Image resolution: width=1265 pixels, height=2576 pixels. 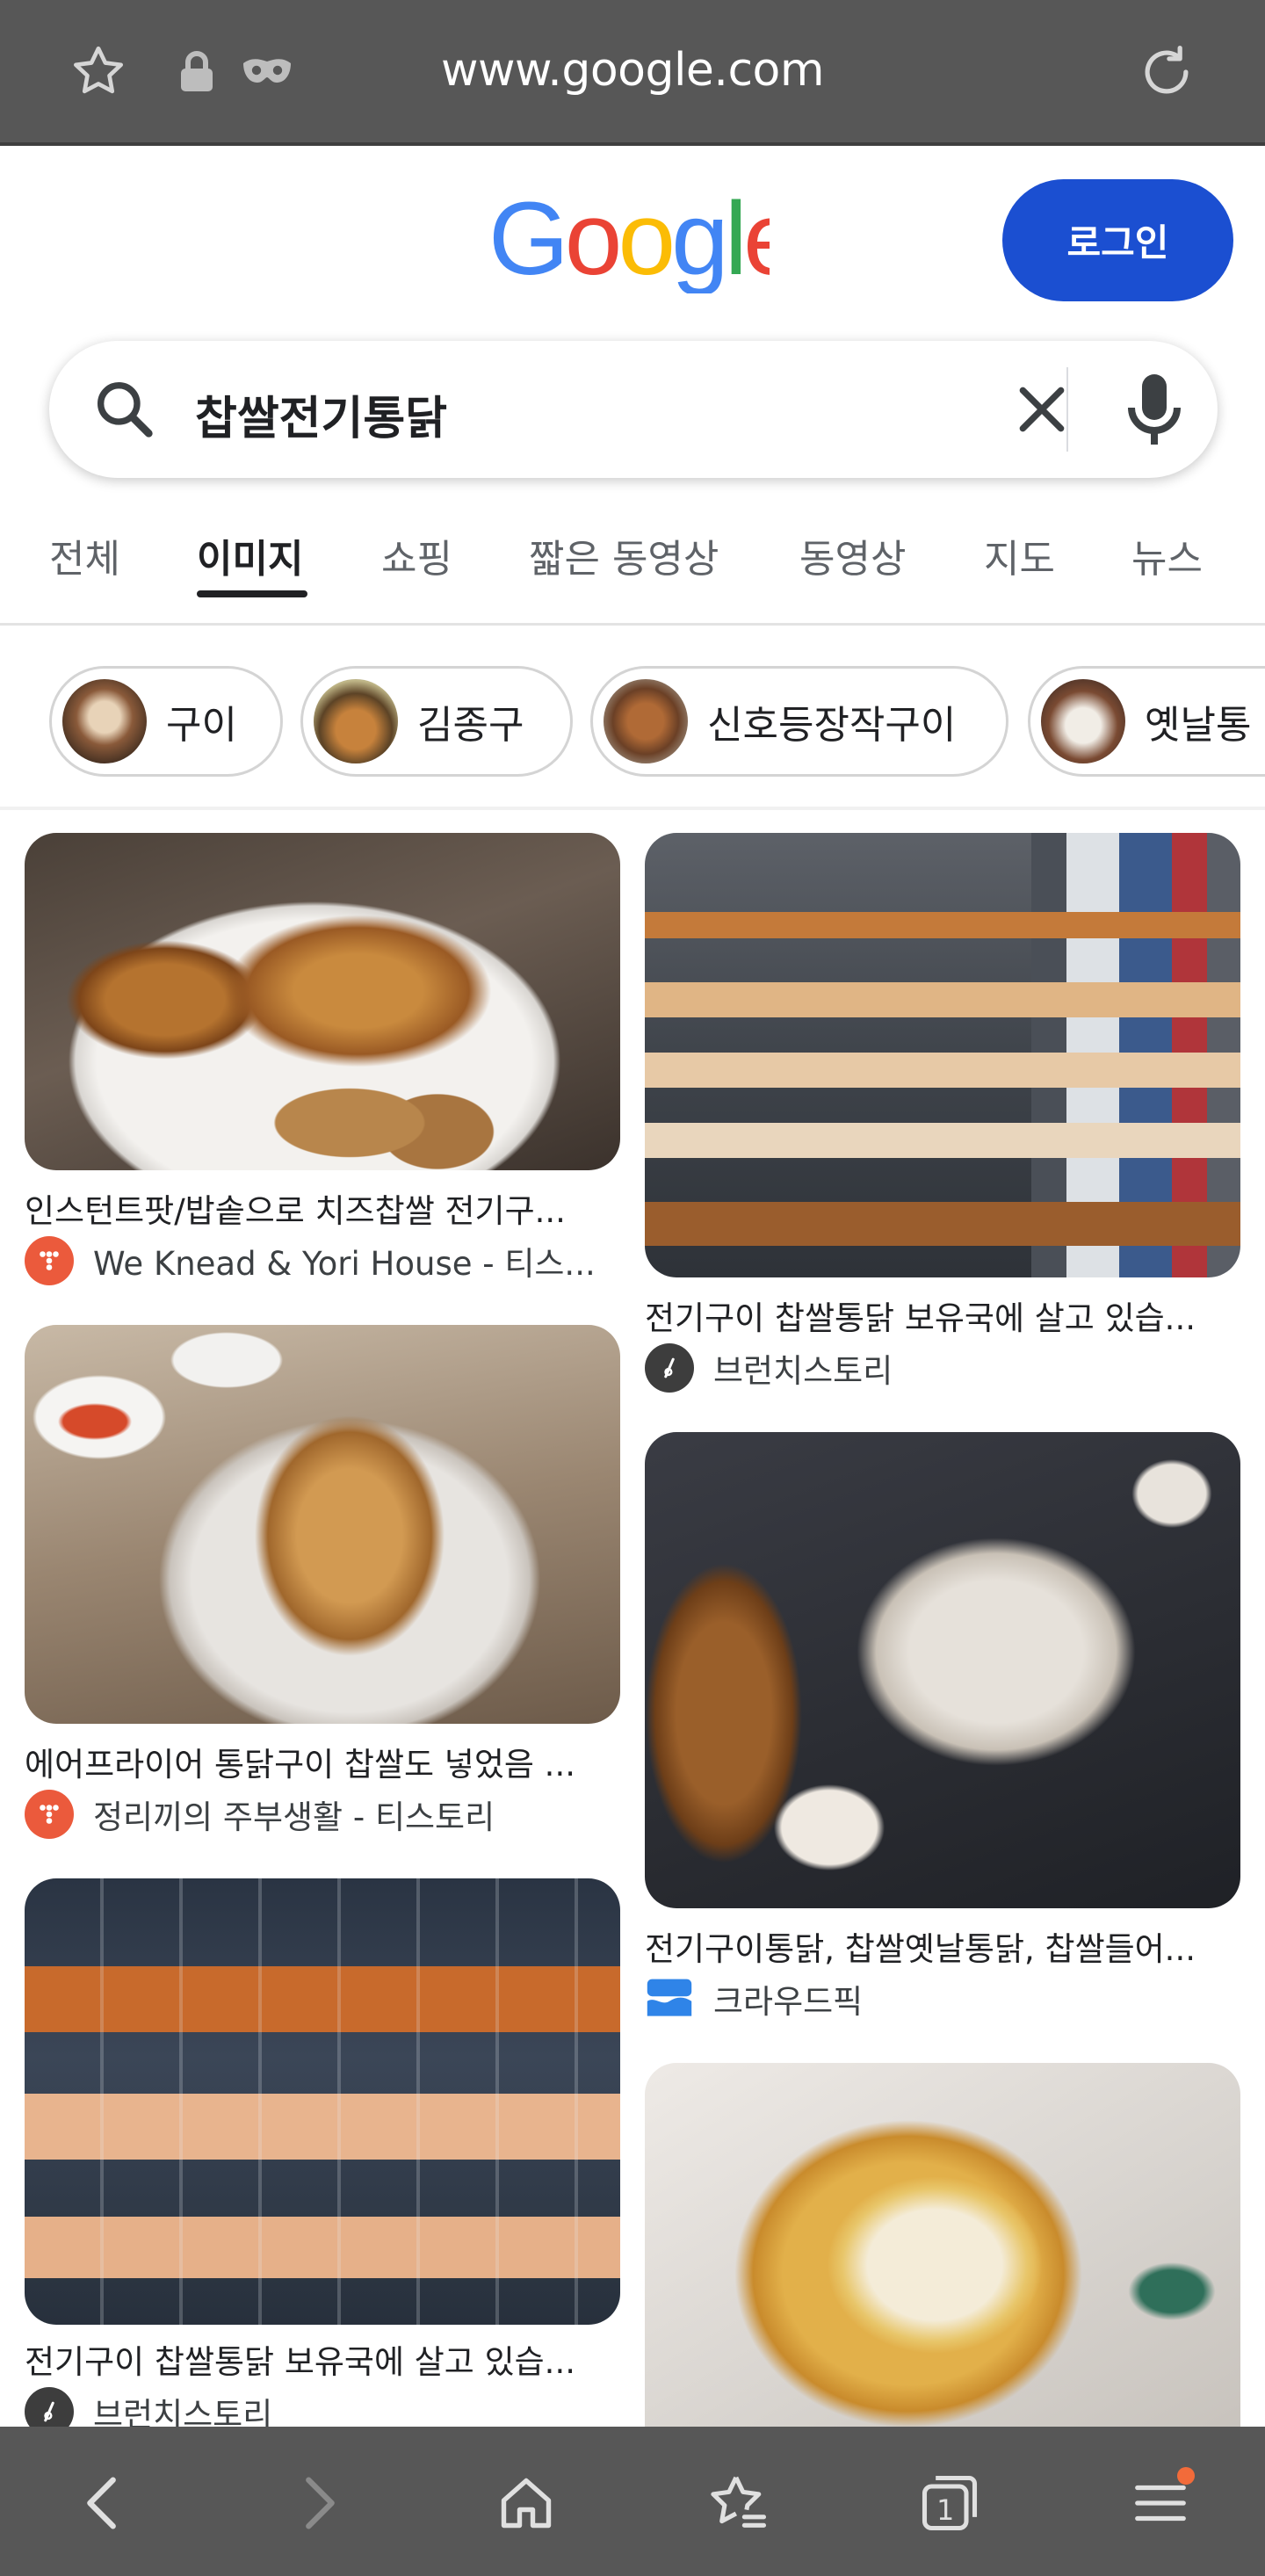 What do you see at coordinates (250, 555) in the screenshot?
I see `tab-images: 이미지` at bounding box center [250, 555].